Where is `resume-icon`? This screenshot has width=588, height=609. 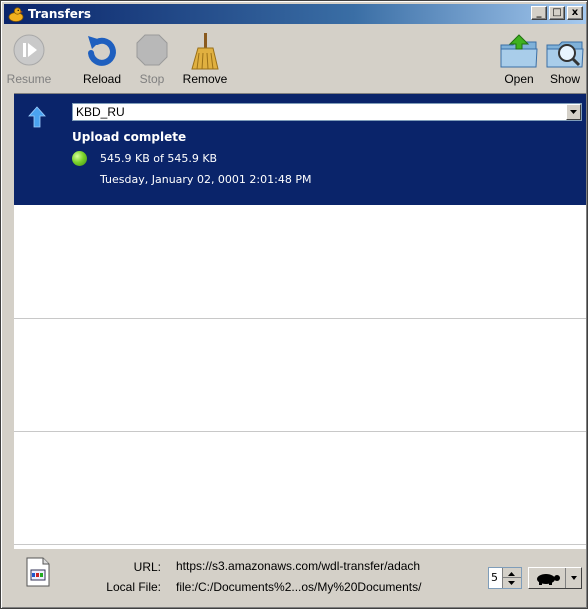
resume-icon is located at coordinates (29, 50).